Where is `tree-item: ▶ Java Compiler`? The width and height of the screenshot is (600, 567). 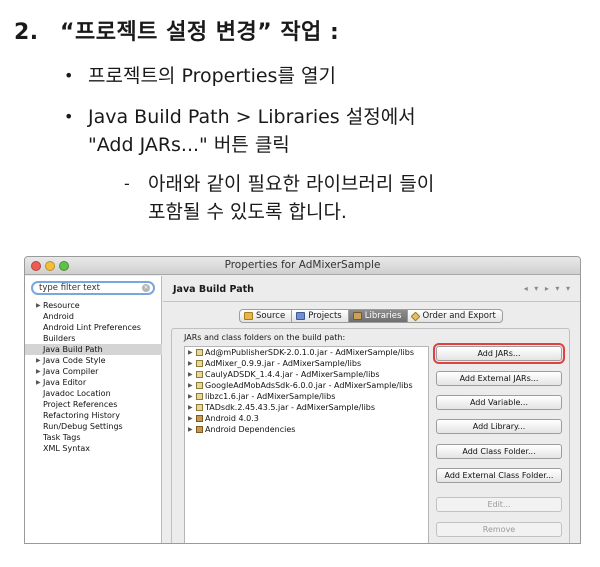
tree-item: ▶ Java Compiler is located at coordinates (93, 371).